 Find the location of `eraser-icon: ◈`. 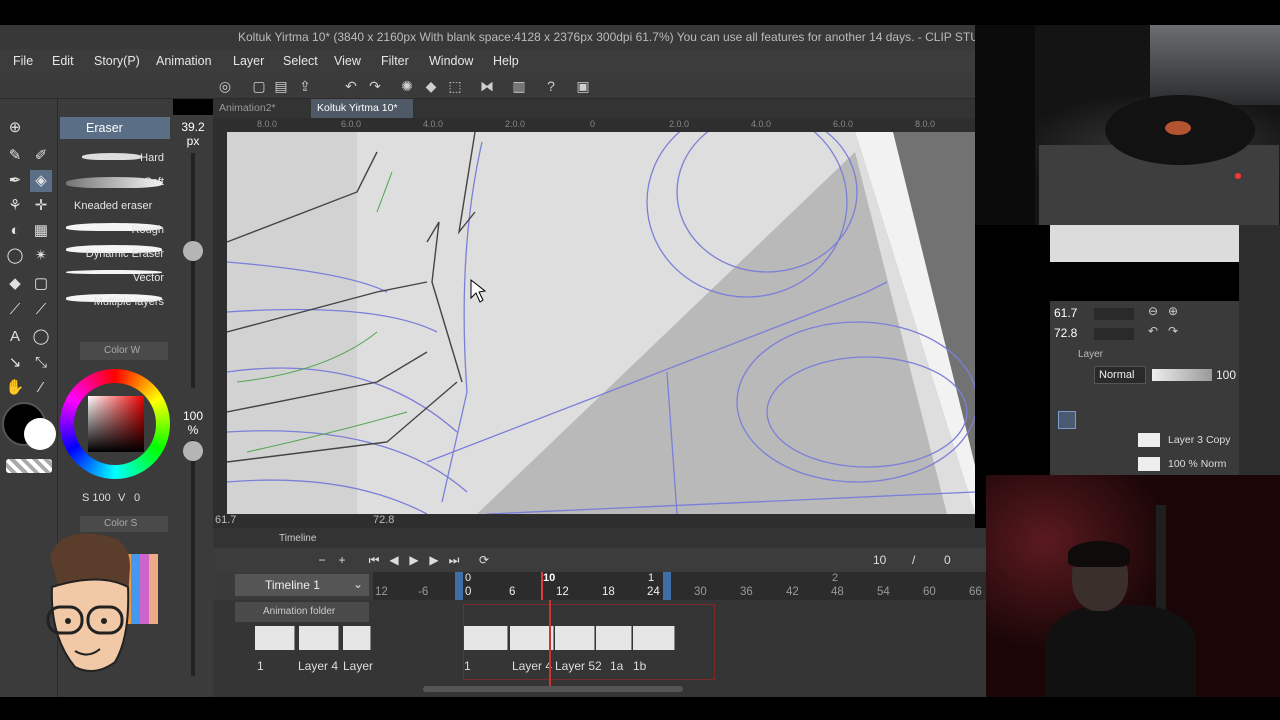

eraser-icon: ◈ is located at coordinates (41, 181).